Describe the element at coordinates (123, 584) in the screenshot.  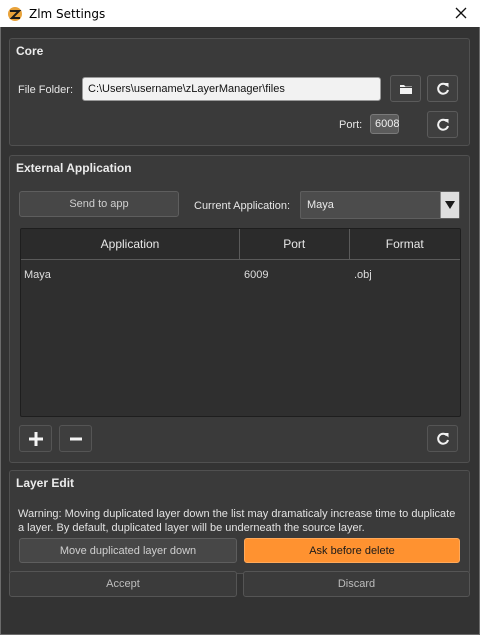
I see `accept-button: Accept` at that location.